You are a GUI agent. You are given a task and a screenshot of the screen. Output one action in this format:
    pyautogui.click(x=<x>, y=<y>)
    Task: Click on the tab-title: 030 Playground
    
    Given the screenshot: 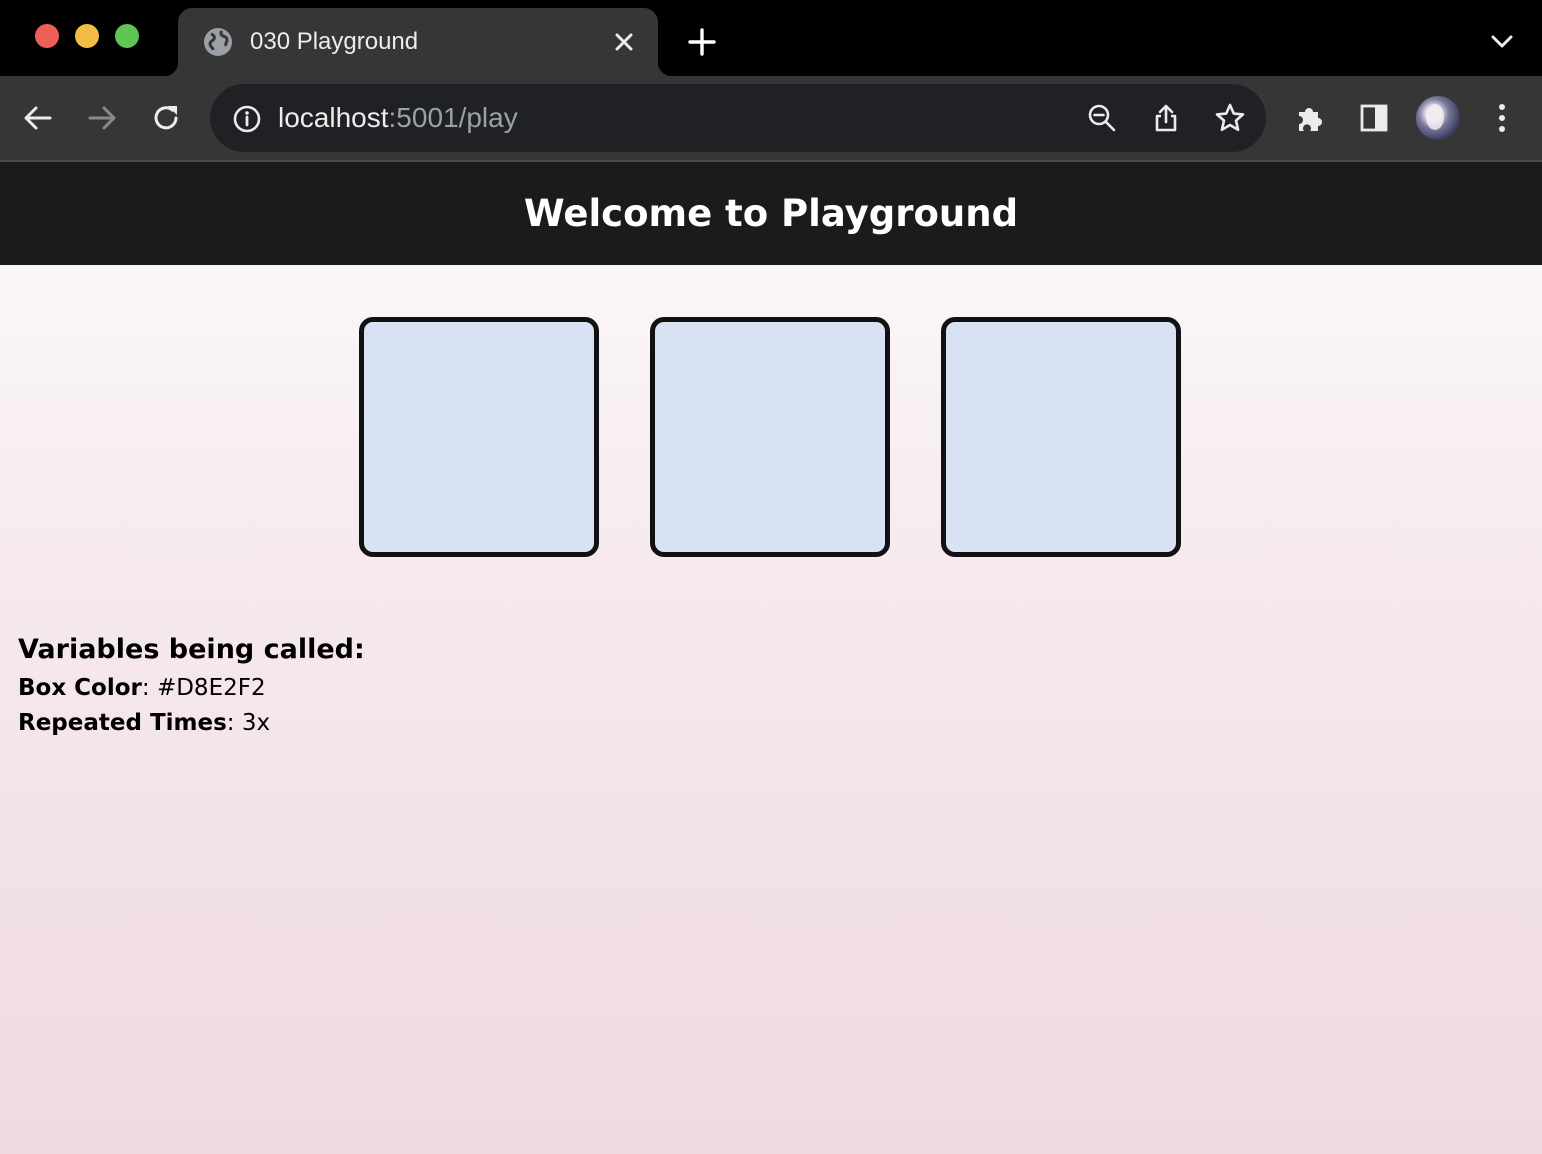 What is the action you would take?
    pyautogui.click(x=334, y=41)
    